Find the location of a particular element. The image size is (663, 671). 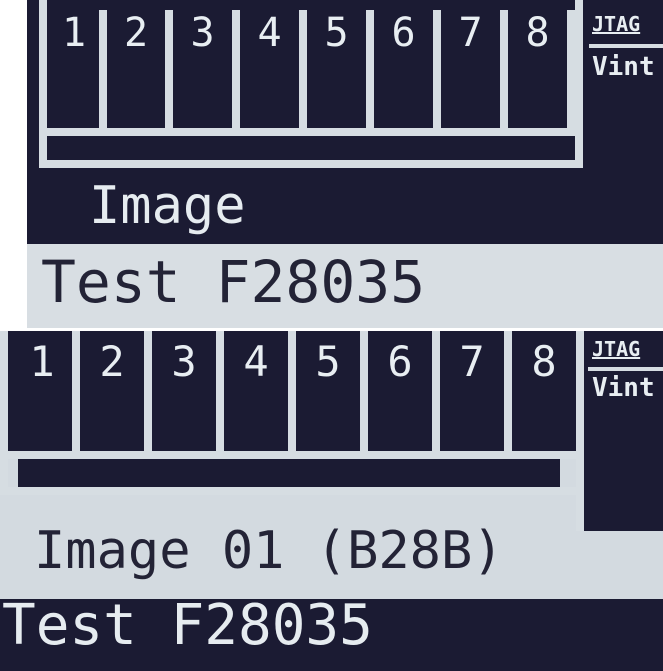

progress-frame-right is located at coordinates (579, 84).